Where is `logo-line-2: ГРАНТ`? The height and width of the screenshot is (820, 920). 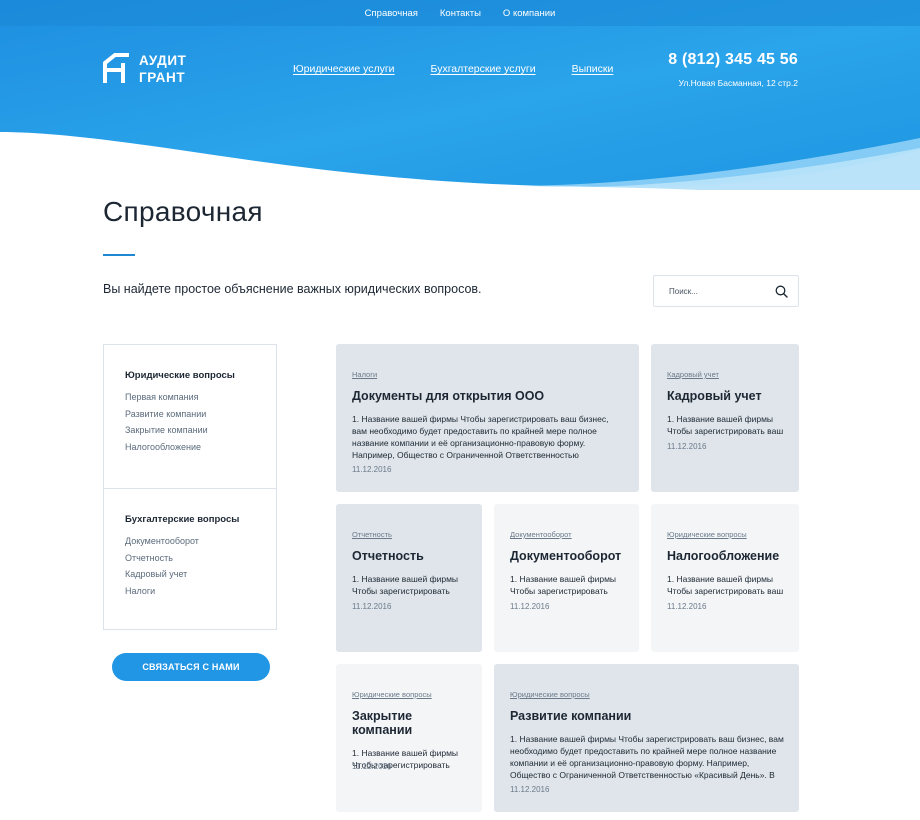
logo-line-2: ГРАНТ is located at coordinates (162, 77).